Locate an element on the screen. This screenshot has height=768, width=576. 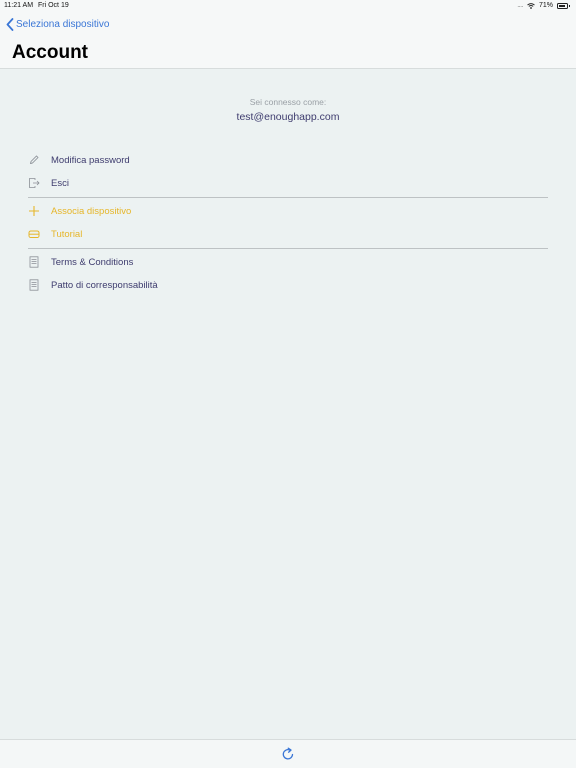
terms-item: Terms & Conditions is located at coordinates (80, 262).